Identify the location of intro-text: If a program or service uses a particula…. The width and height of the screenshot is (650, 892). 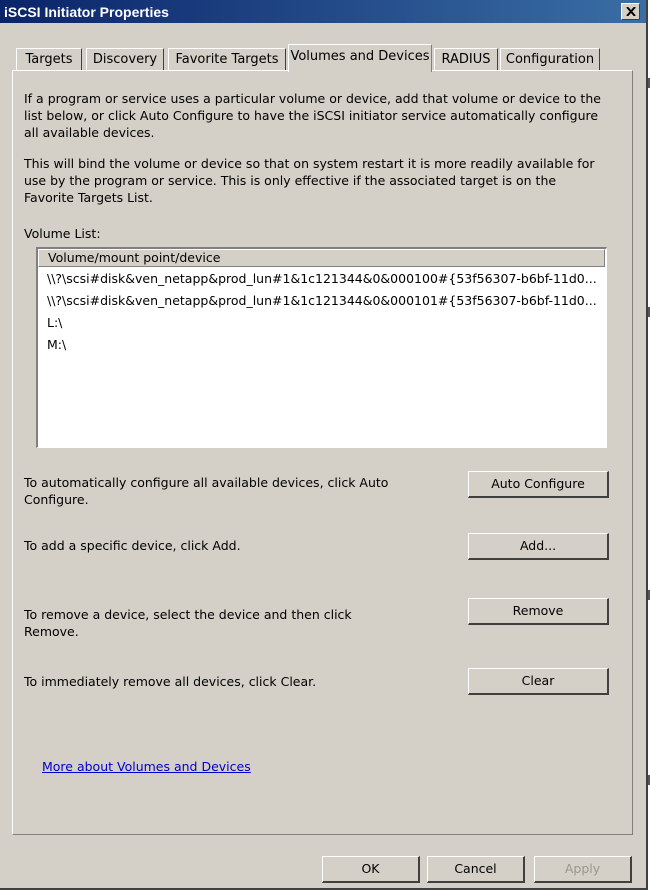
(312, 115).